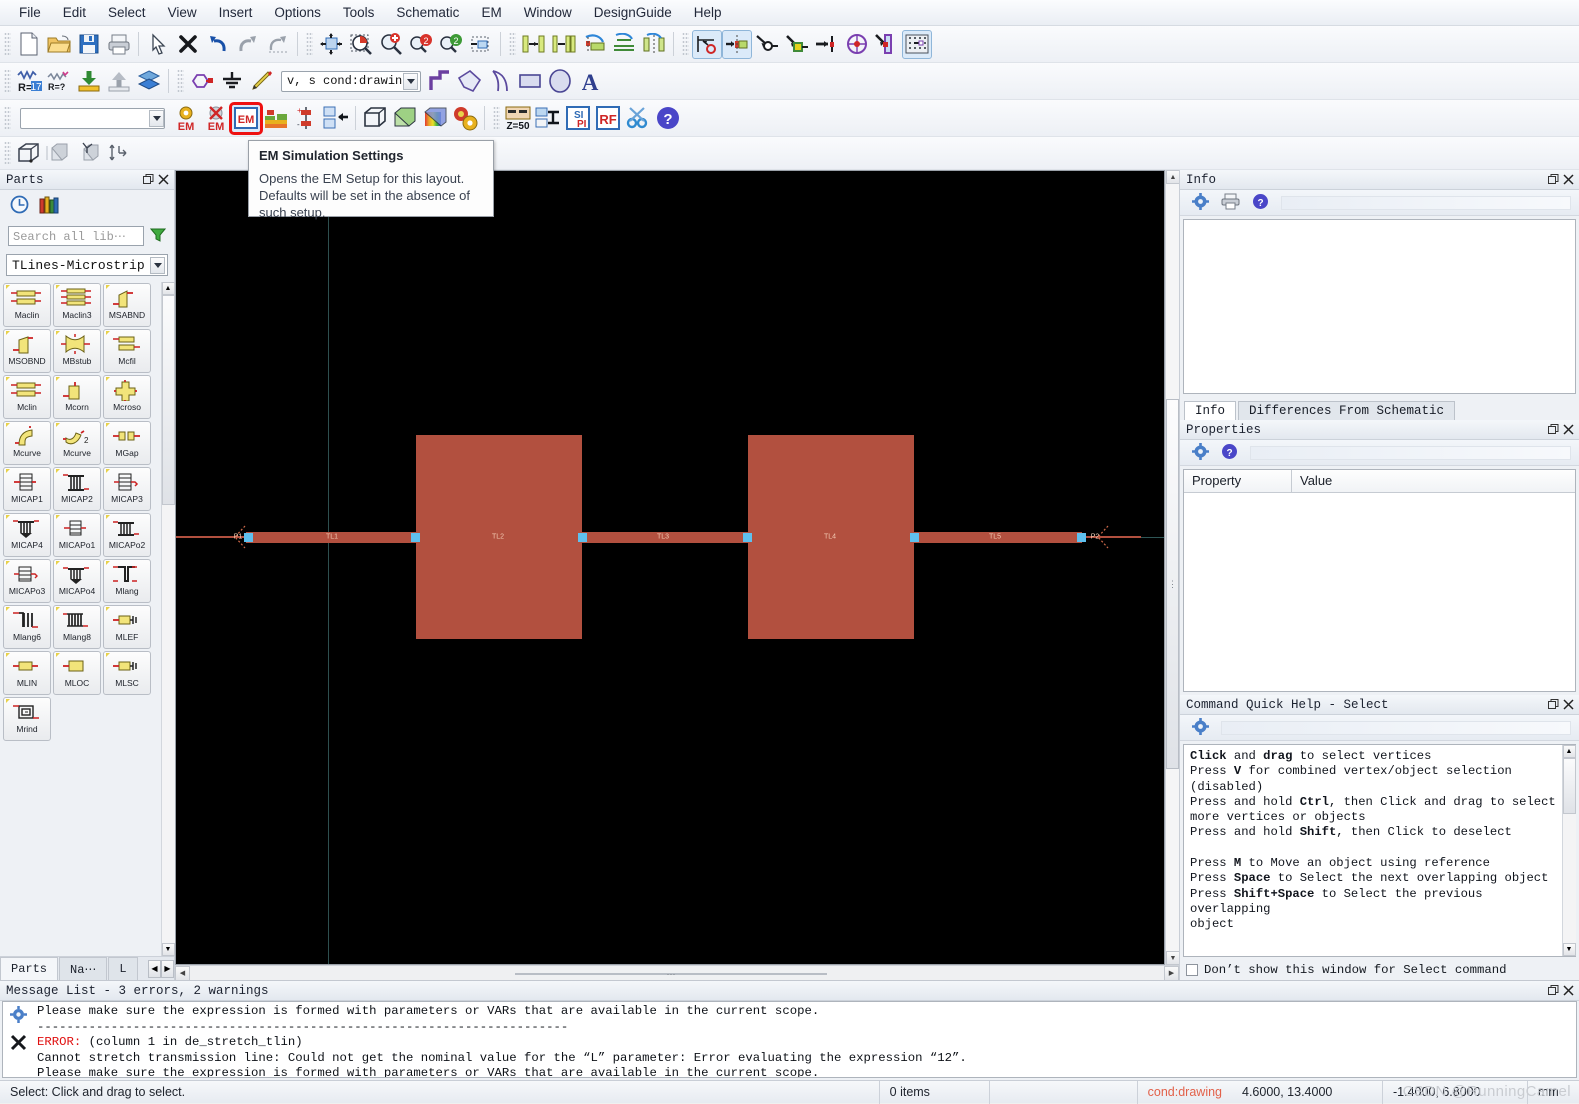 This screenshot has height=1104, width=1579. Describe the element at coordinates (77, 443) in the screenshot. I see `part-item-mcurve: 2 Mcurve` at that location.